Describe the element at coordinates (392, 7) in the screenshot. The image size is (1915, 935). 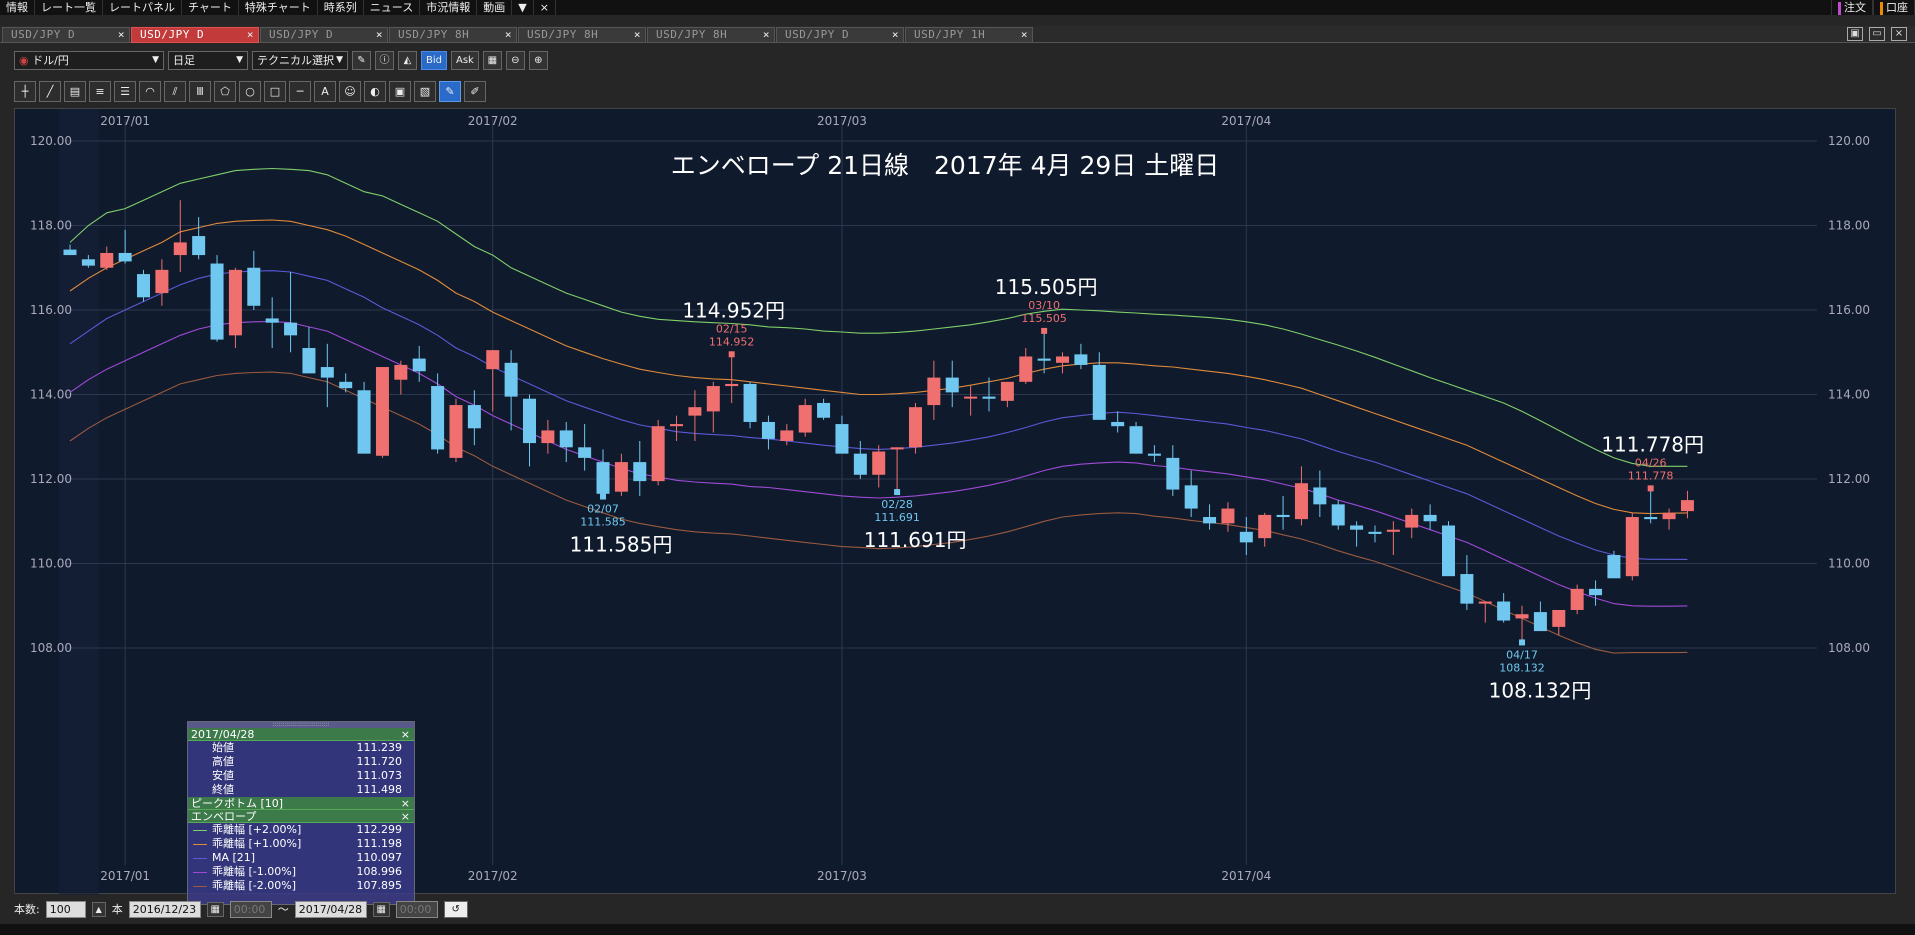
I see `menu-item-news: ニュース` at that location.